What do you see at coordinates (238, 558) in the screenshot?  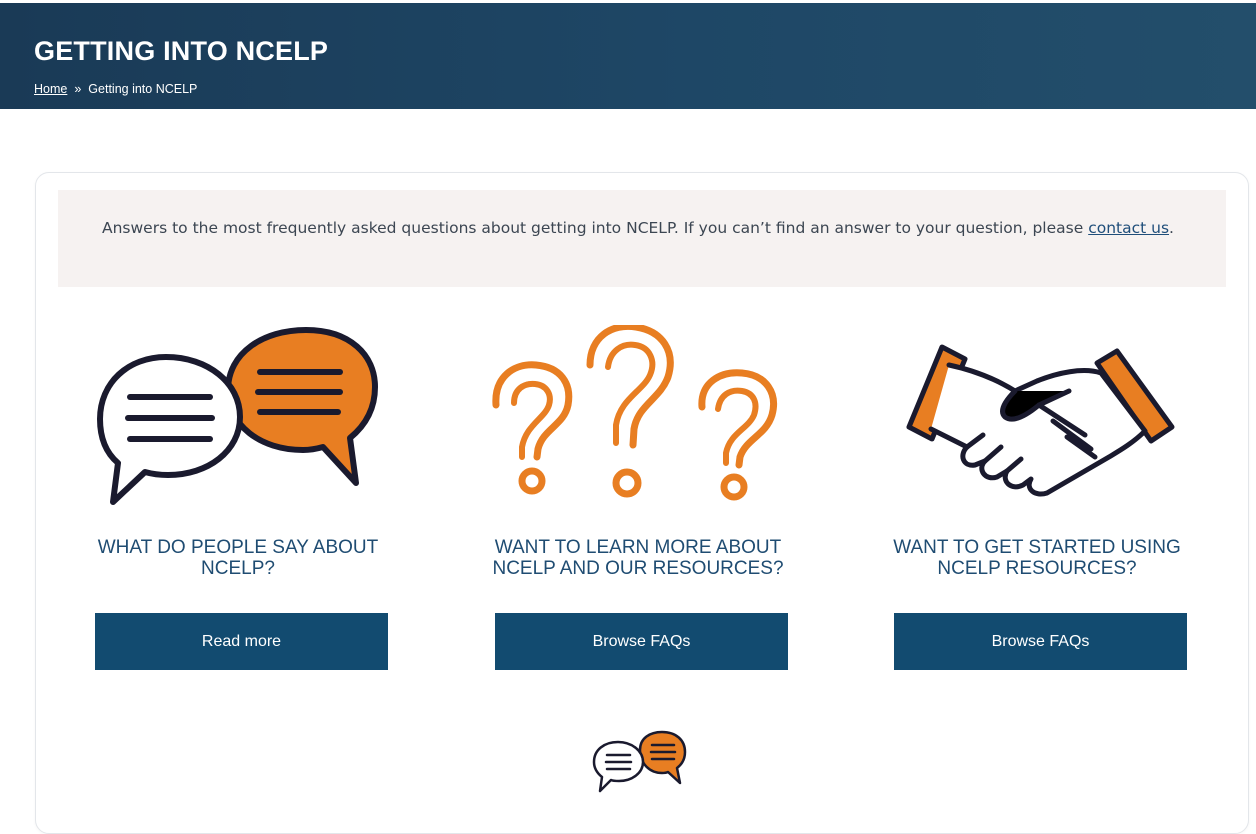 I see `column-heading: WHAT DO PEOPLE SAY ABOUT NCELP?` at bounding box center [238, 558].